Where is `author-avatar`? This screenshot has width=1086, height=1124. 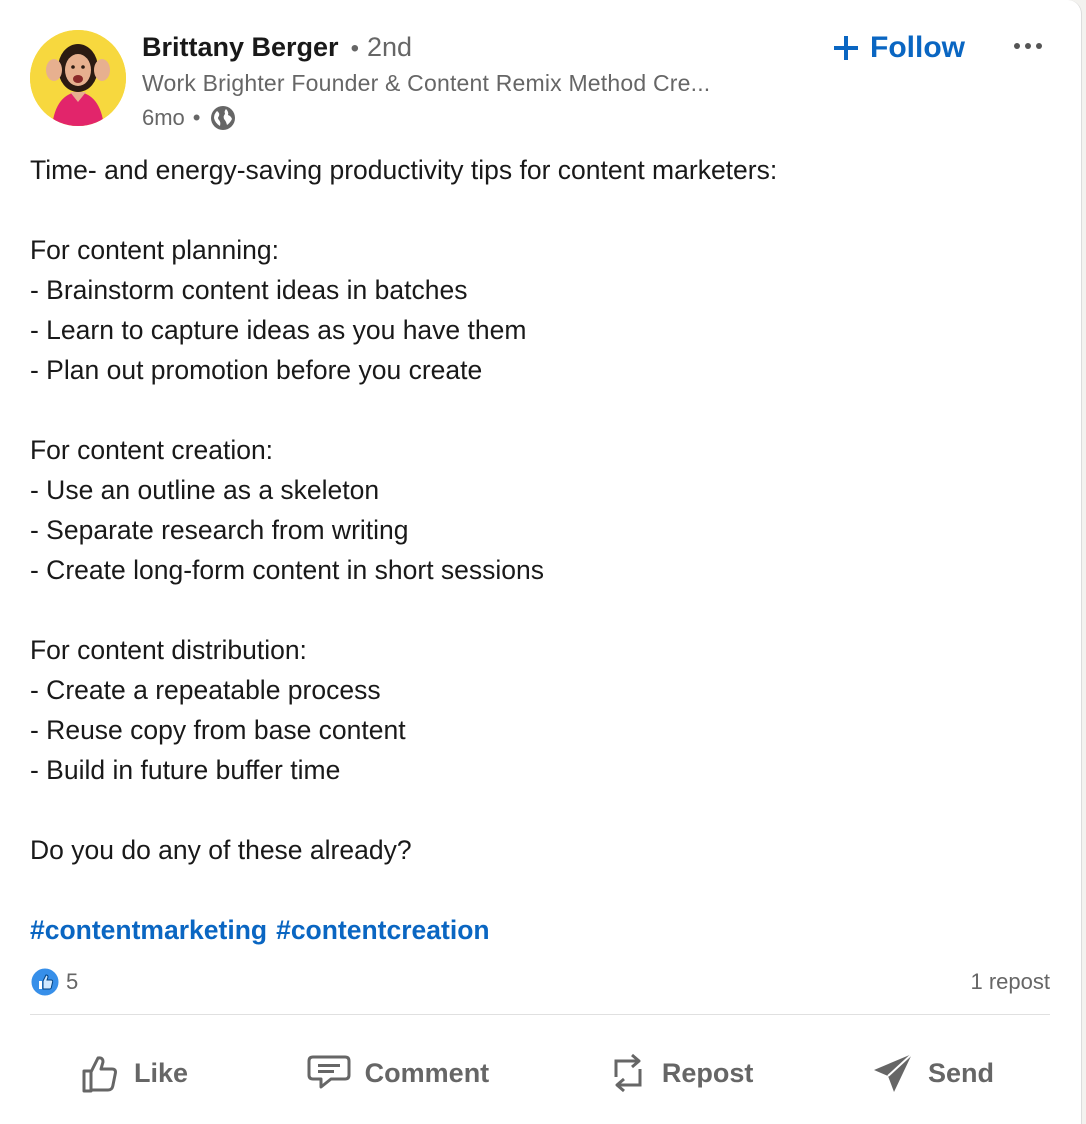
author-avatar is located at coordinates (78, 78).